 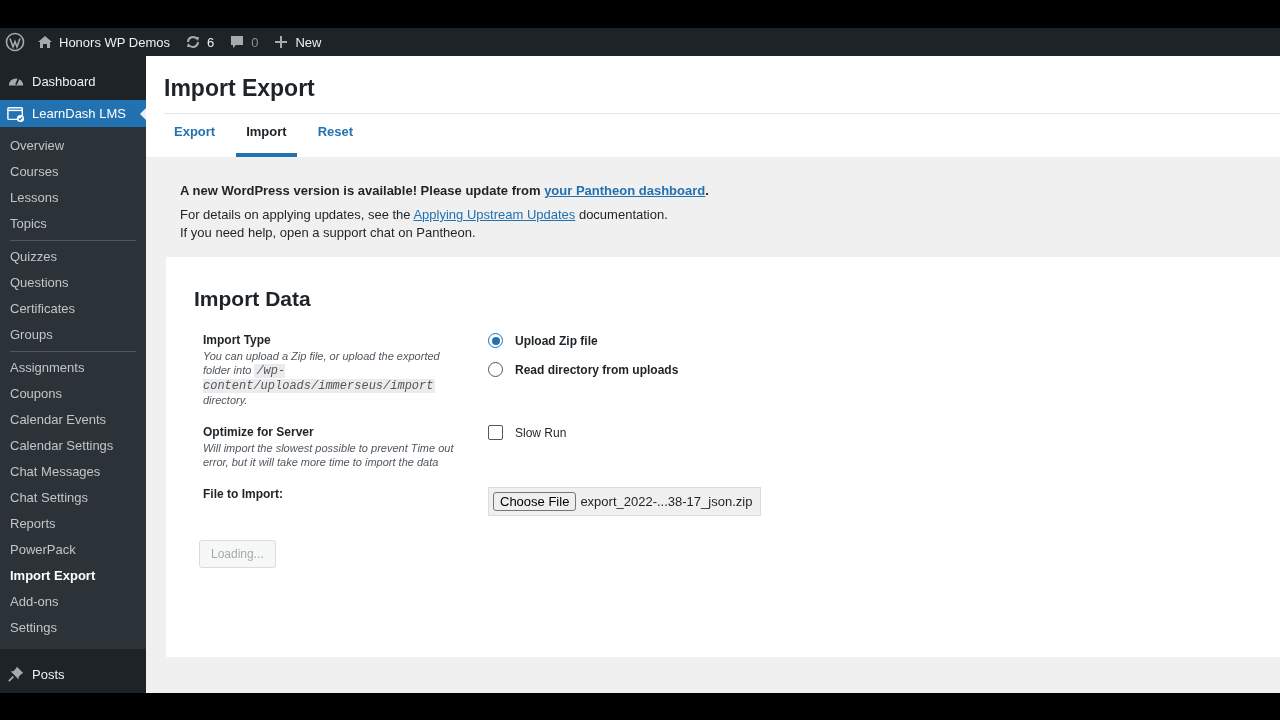 I want to click on field-label: File to Import:, so click(x=243, y=494).